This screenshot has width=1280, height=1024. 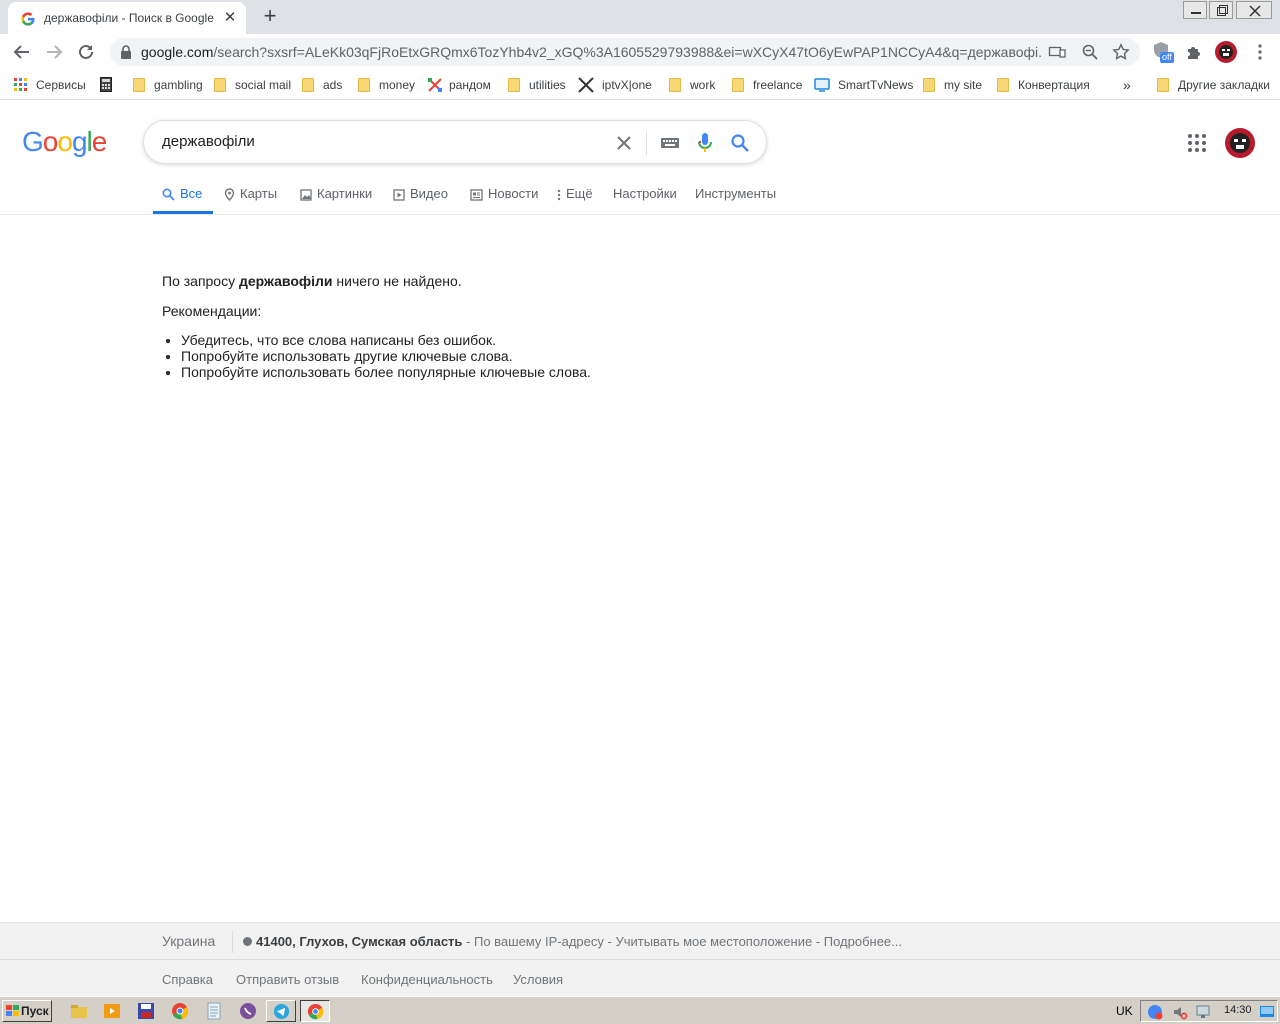 What do you see at coordinates (399, 195) in the screenshot?
I see `video-icon` at bounding box center [399, 195].